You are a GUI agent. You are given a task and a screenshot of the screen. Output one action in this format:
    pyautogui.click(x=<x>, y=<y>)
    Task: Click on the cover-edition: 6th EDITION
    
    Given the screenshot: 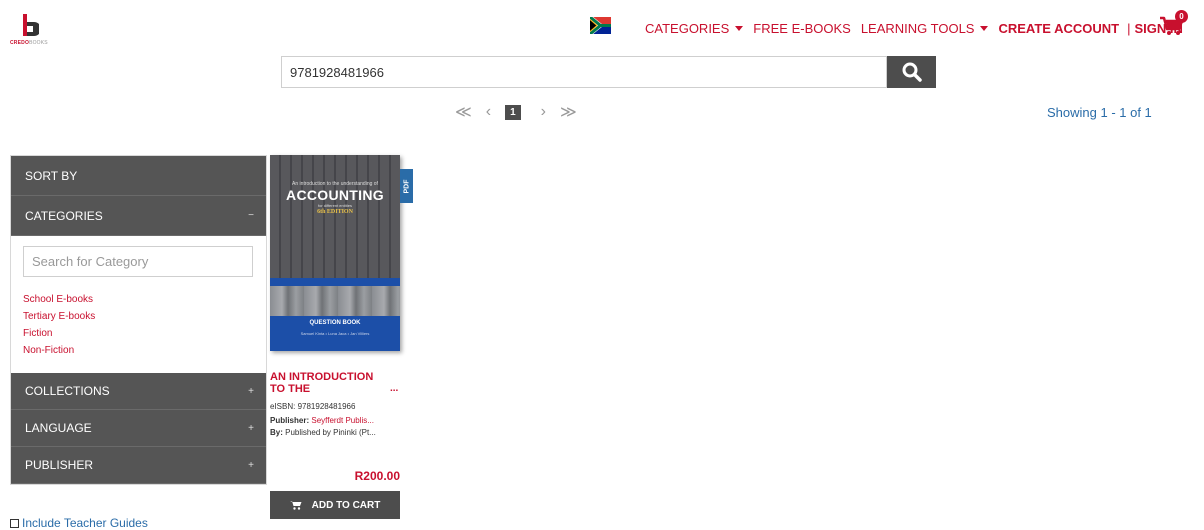 What is the action you would take?
    pyautogui.click(x=335, y=212)
    